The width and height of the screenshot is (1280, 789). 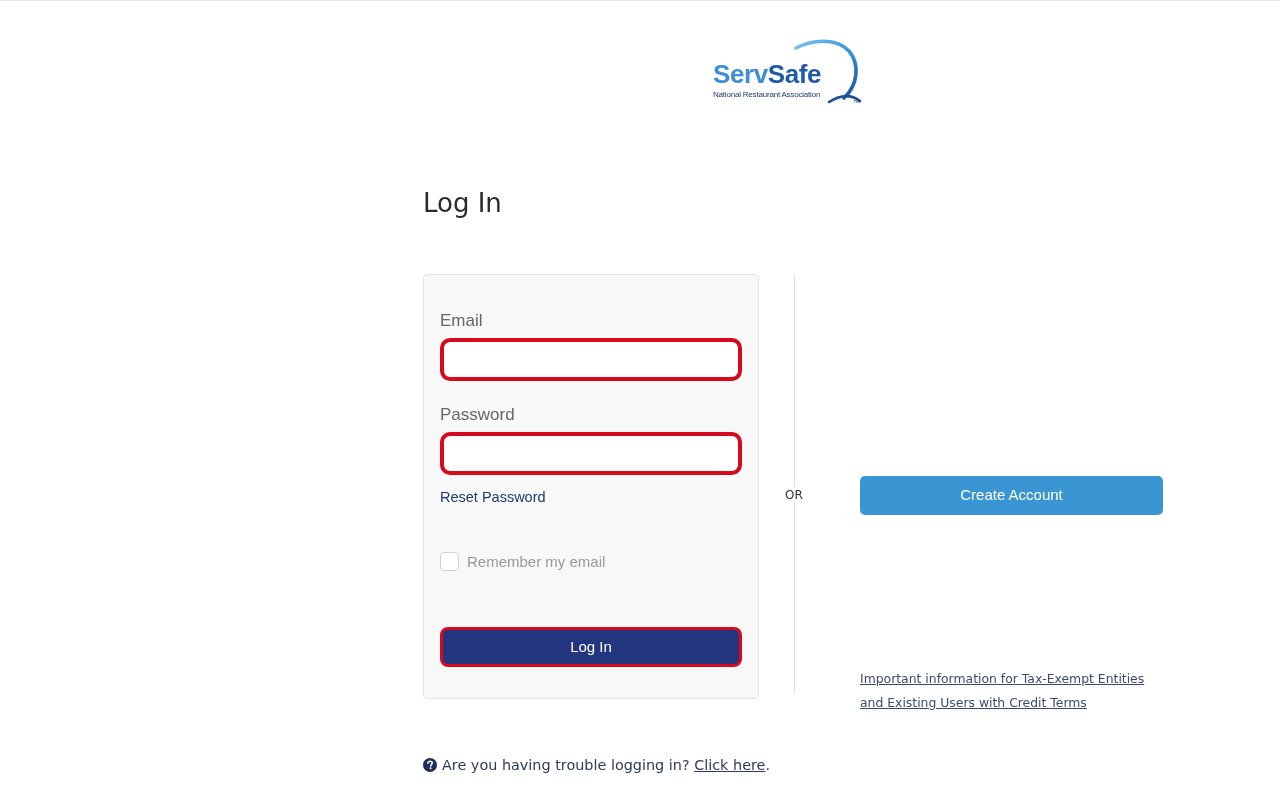 What do you see at coordinates (591, 359) in the screenshot?
I see `email-field` at bounding box center [591, 359].